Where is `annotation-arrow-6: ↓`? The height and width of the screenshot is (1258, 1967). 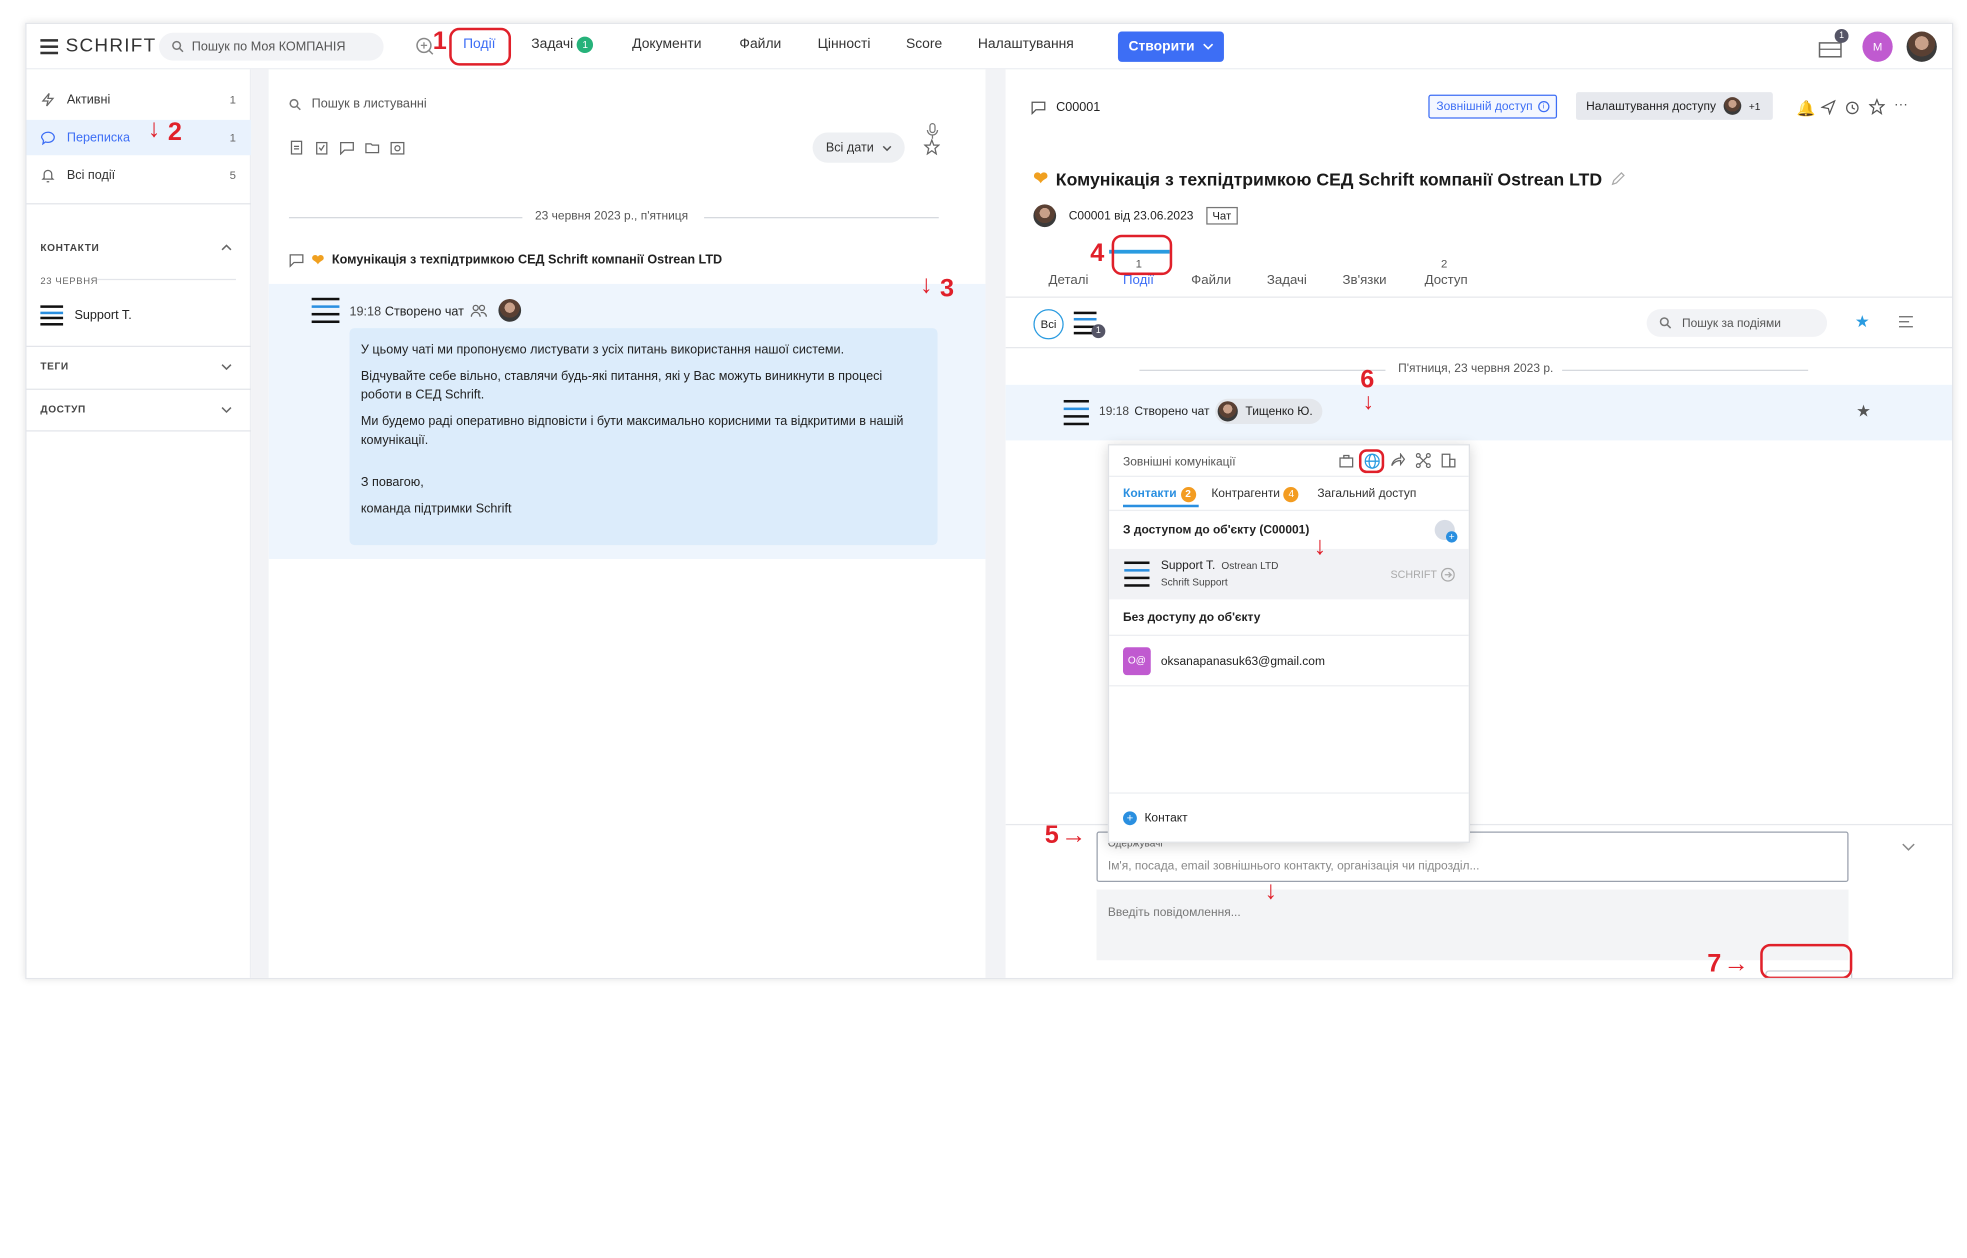
annotation-arrow-6: ↓ is located at coordinates (1368, 401).